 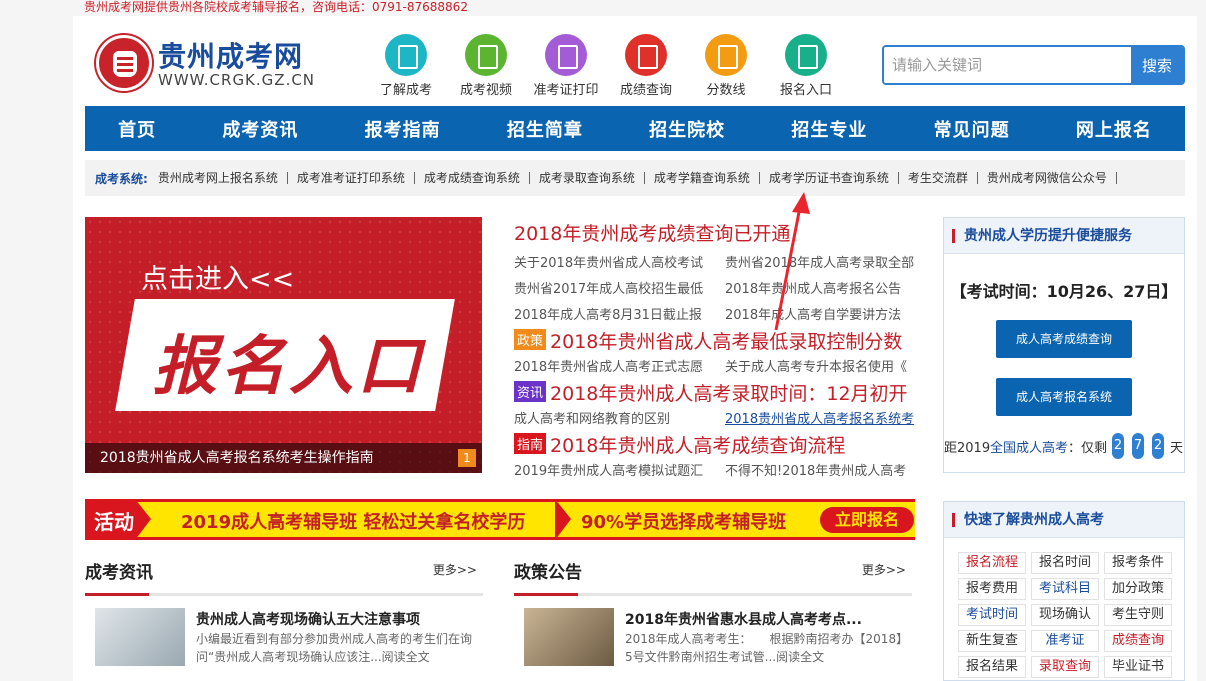 I want to click on news-link: 关于成人高考专升本报名使用《, so click(x=820, y=365).